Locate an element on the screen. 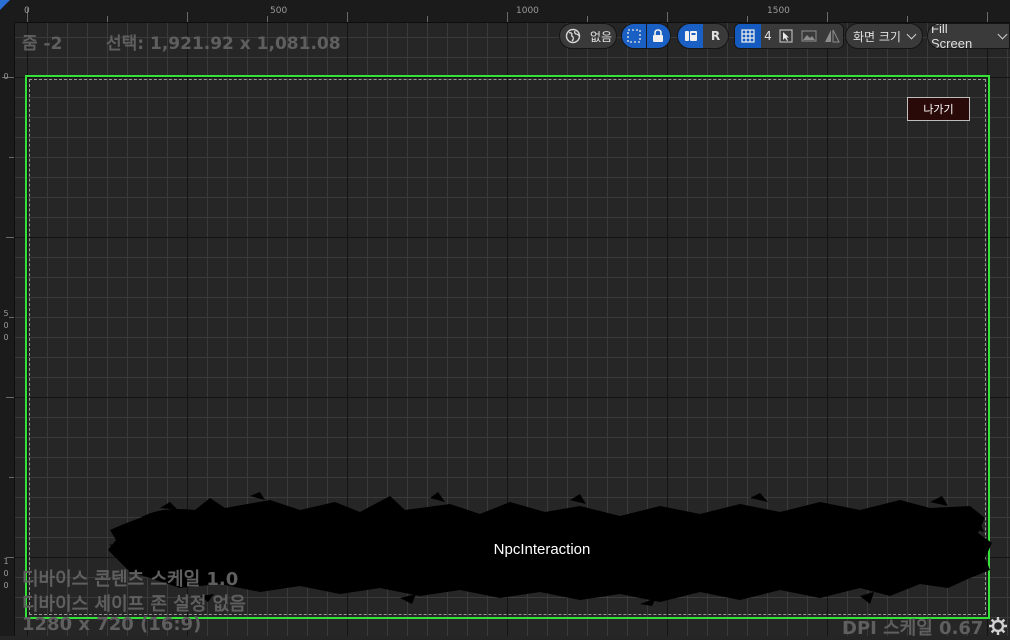  selection-lock-group is located at coordinates (646, 36).